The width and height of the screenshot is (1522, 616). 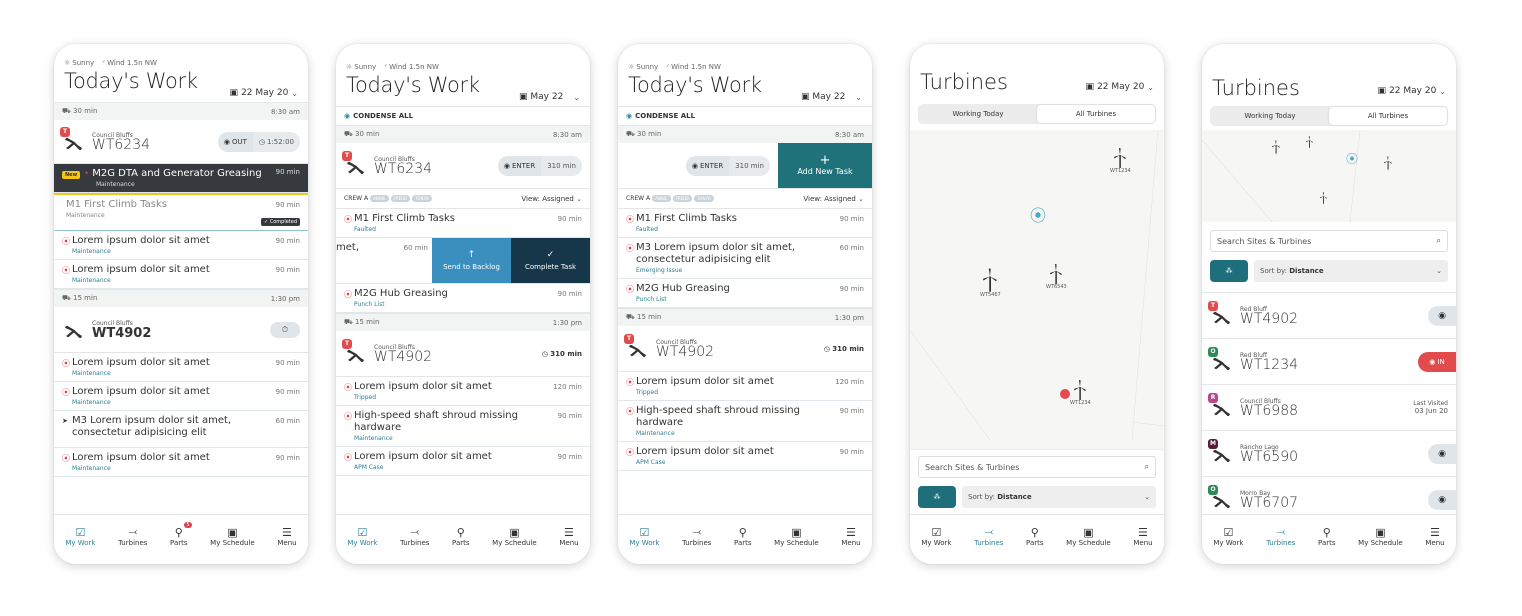 What do you see at coordinates (235, 142) in the screenshot?
I see `out-button: ◉ OUT` at bounding box center [235, 142].